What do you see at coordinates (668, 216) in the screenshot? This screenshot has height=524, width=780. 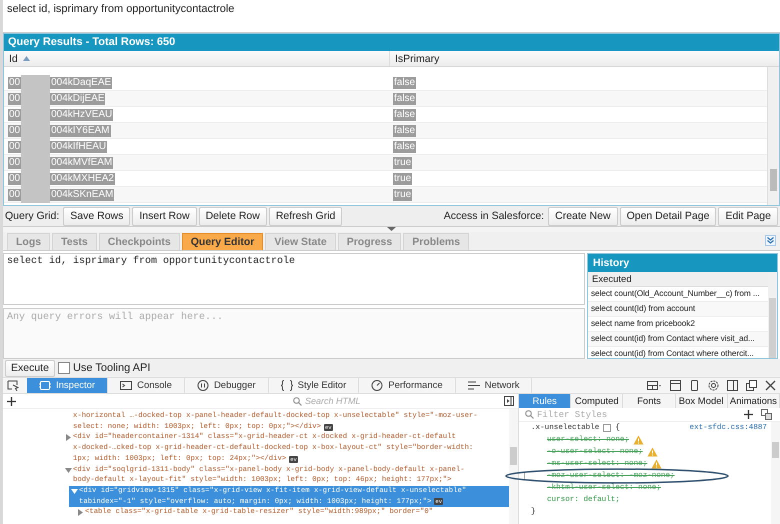 I see `toolbar-button: Open Detail Page` at bounding box center [668, 216].